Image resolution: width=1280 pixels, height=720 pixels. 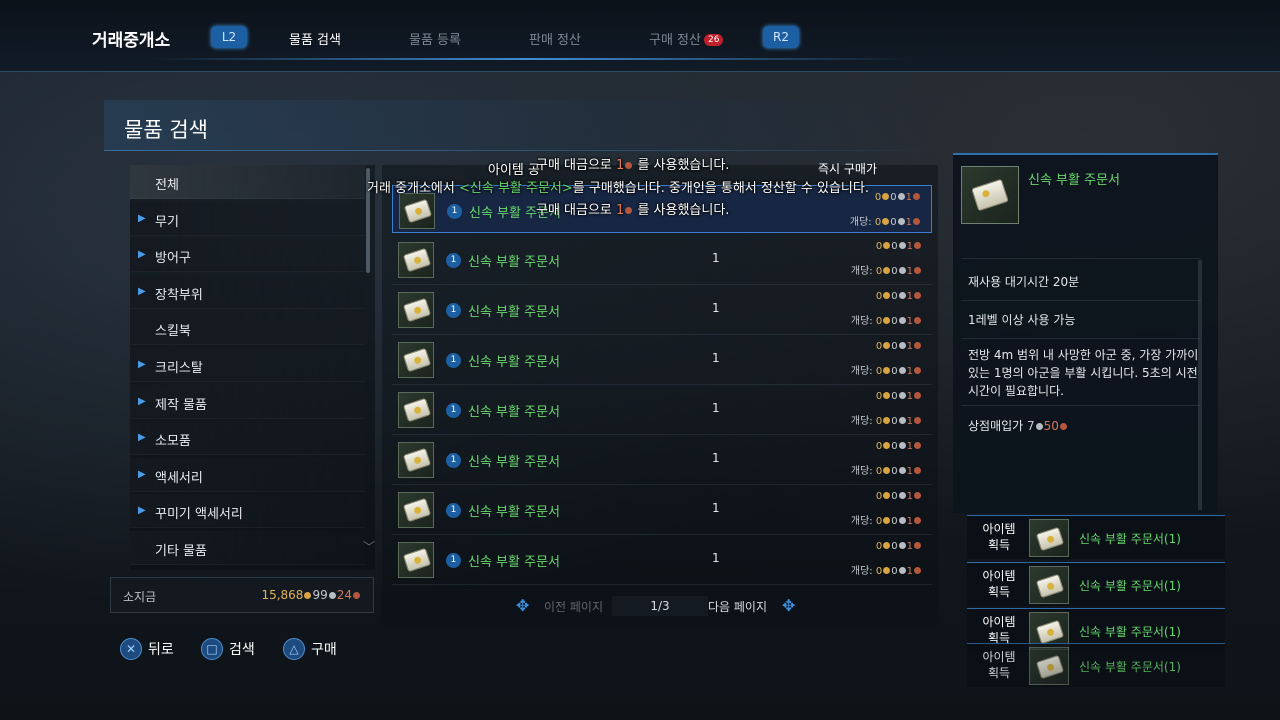 I want to click on cross-button-icon: ✕, so click(x=131, y=649).